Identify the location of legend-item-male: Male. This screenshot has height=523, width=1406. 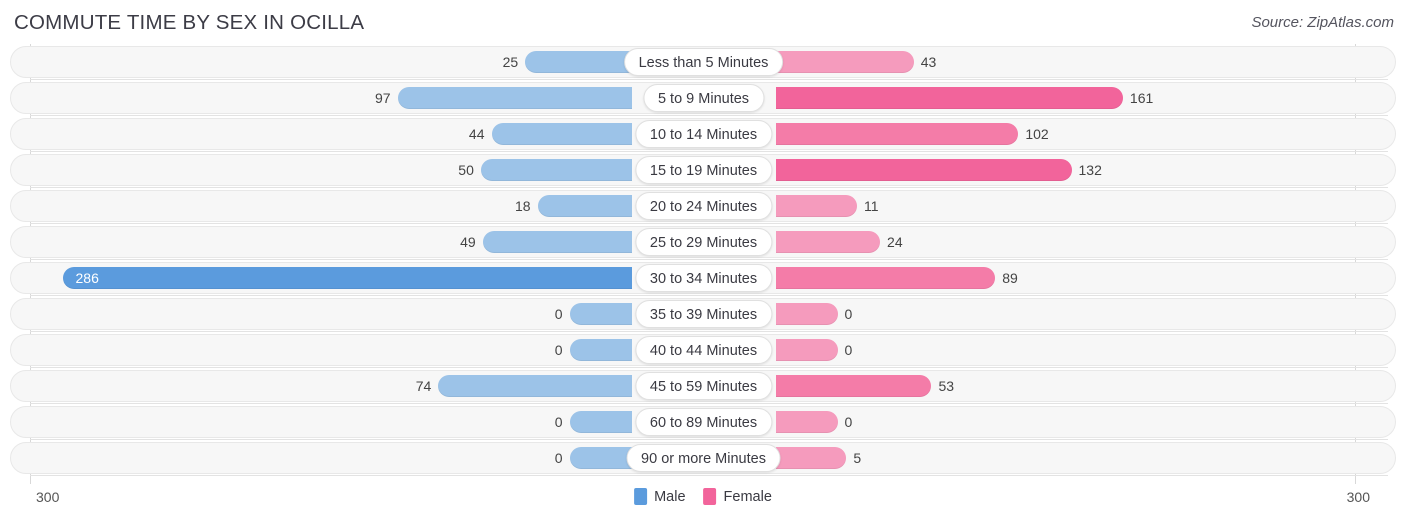
(660, 496).